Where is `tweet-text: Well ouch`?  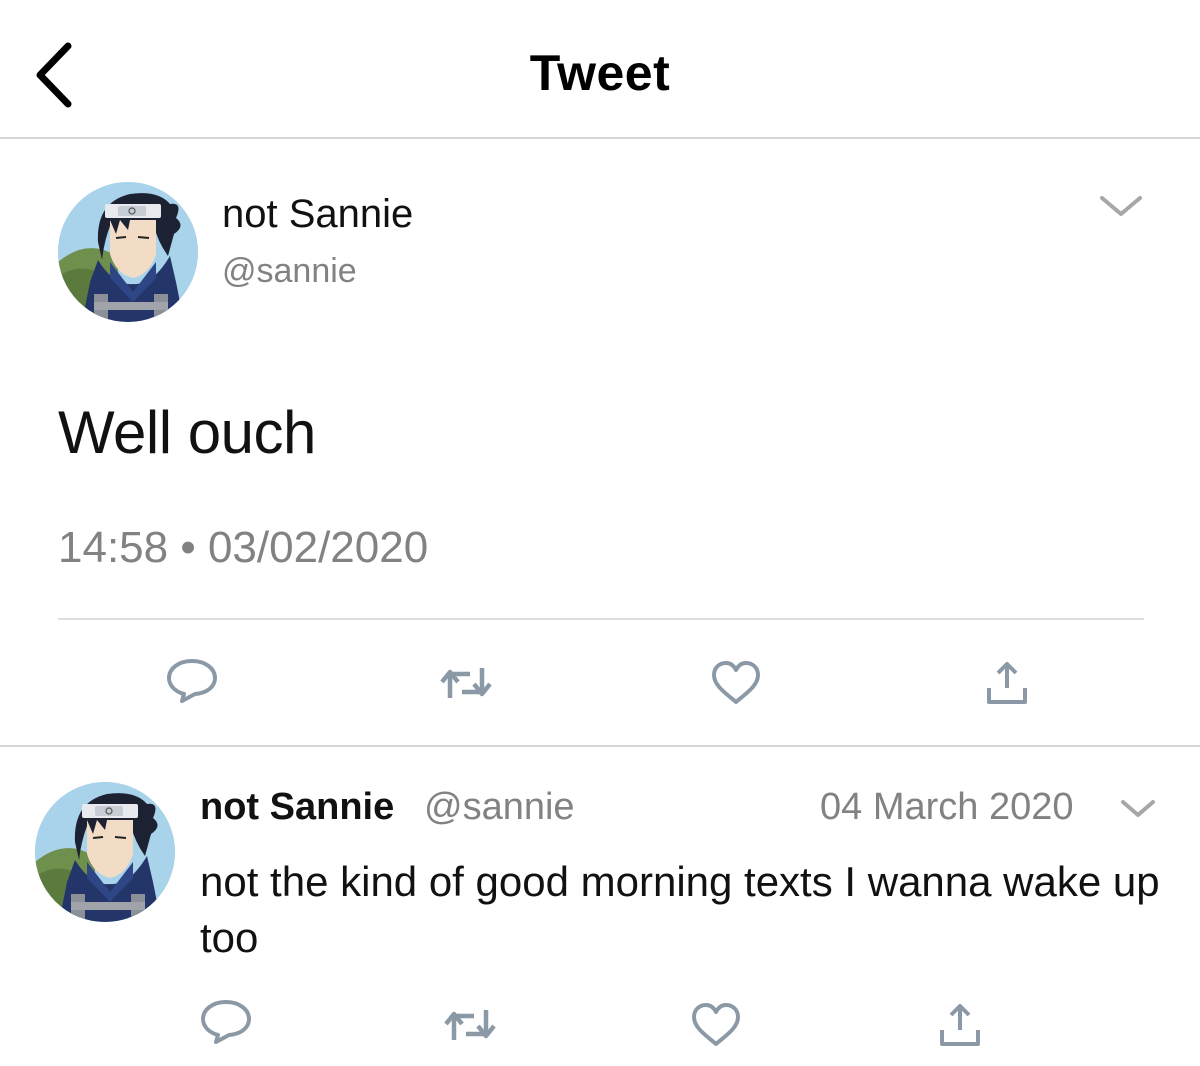
tweet-text: Well ouch is located at coordinates (187, 432).